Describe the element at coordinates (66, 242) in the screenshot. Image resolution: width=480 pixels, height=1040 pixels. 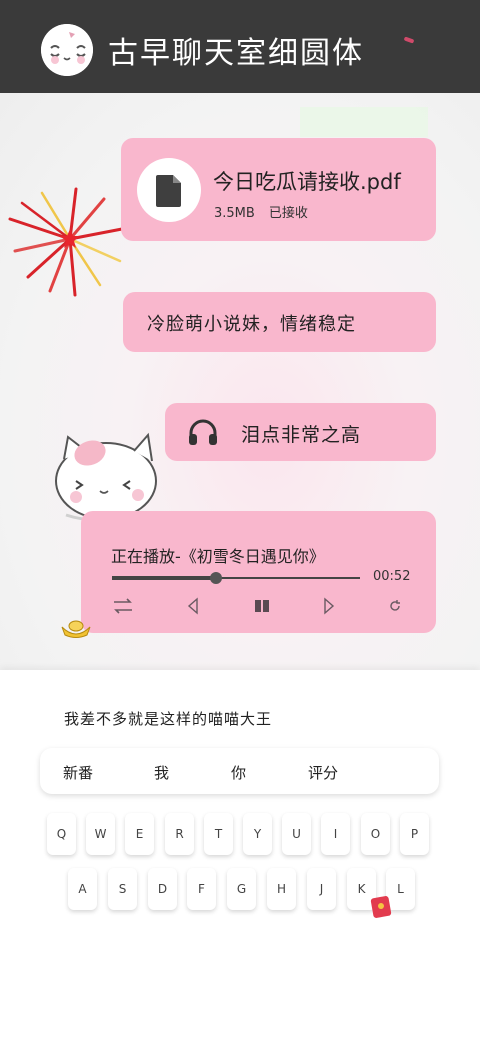
I see `firework-icon` at that location.